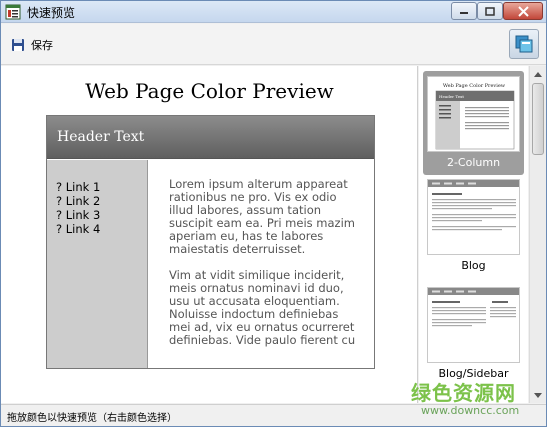  I want to click on template-panel-toggle-button, so click(524, 44).